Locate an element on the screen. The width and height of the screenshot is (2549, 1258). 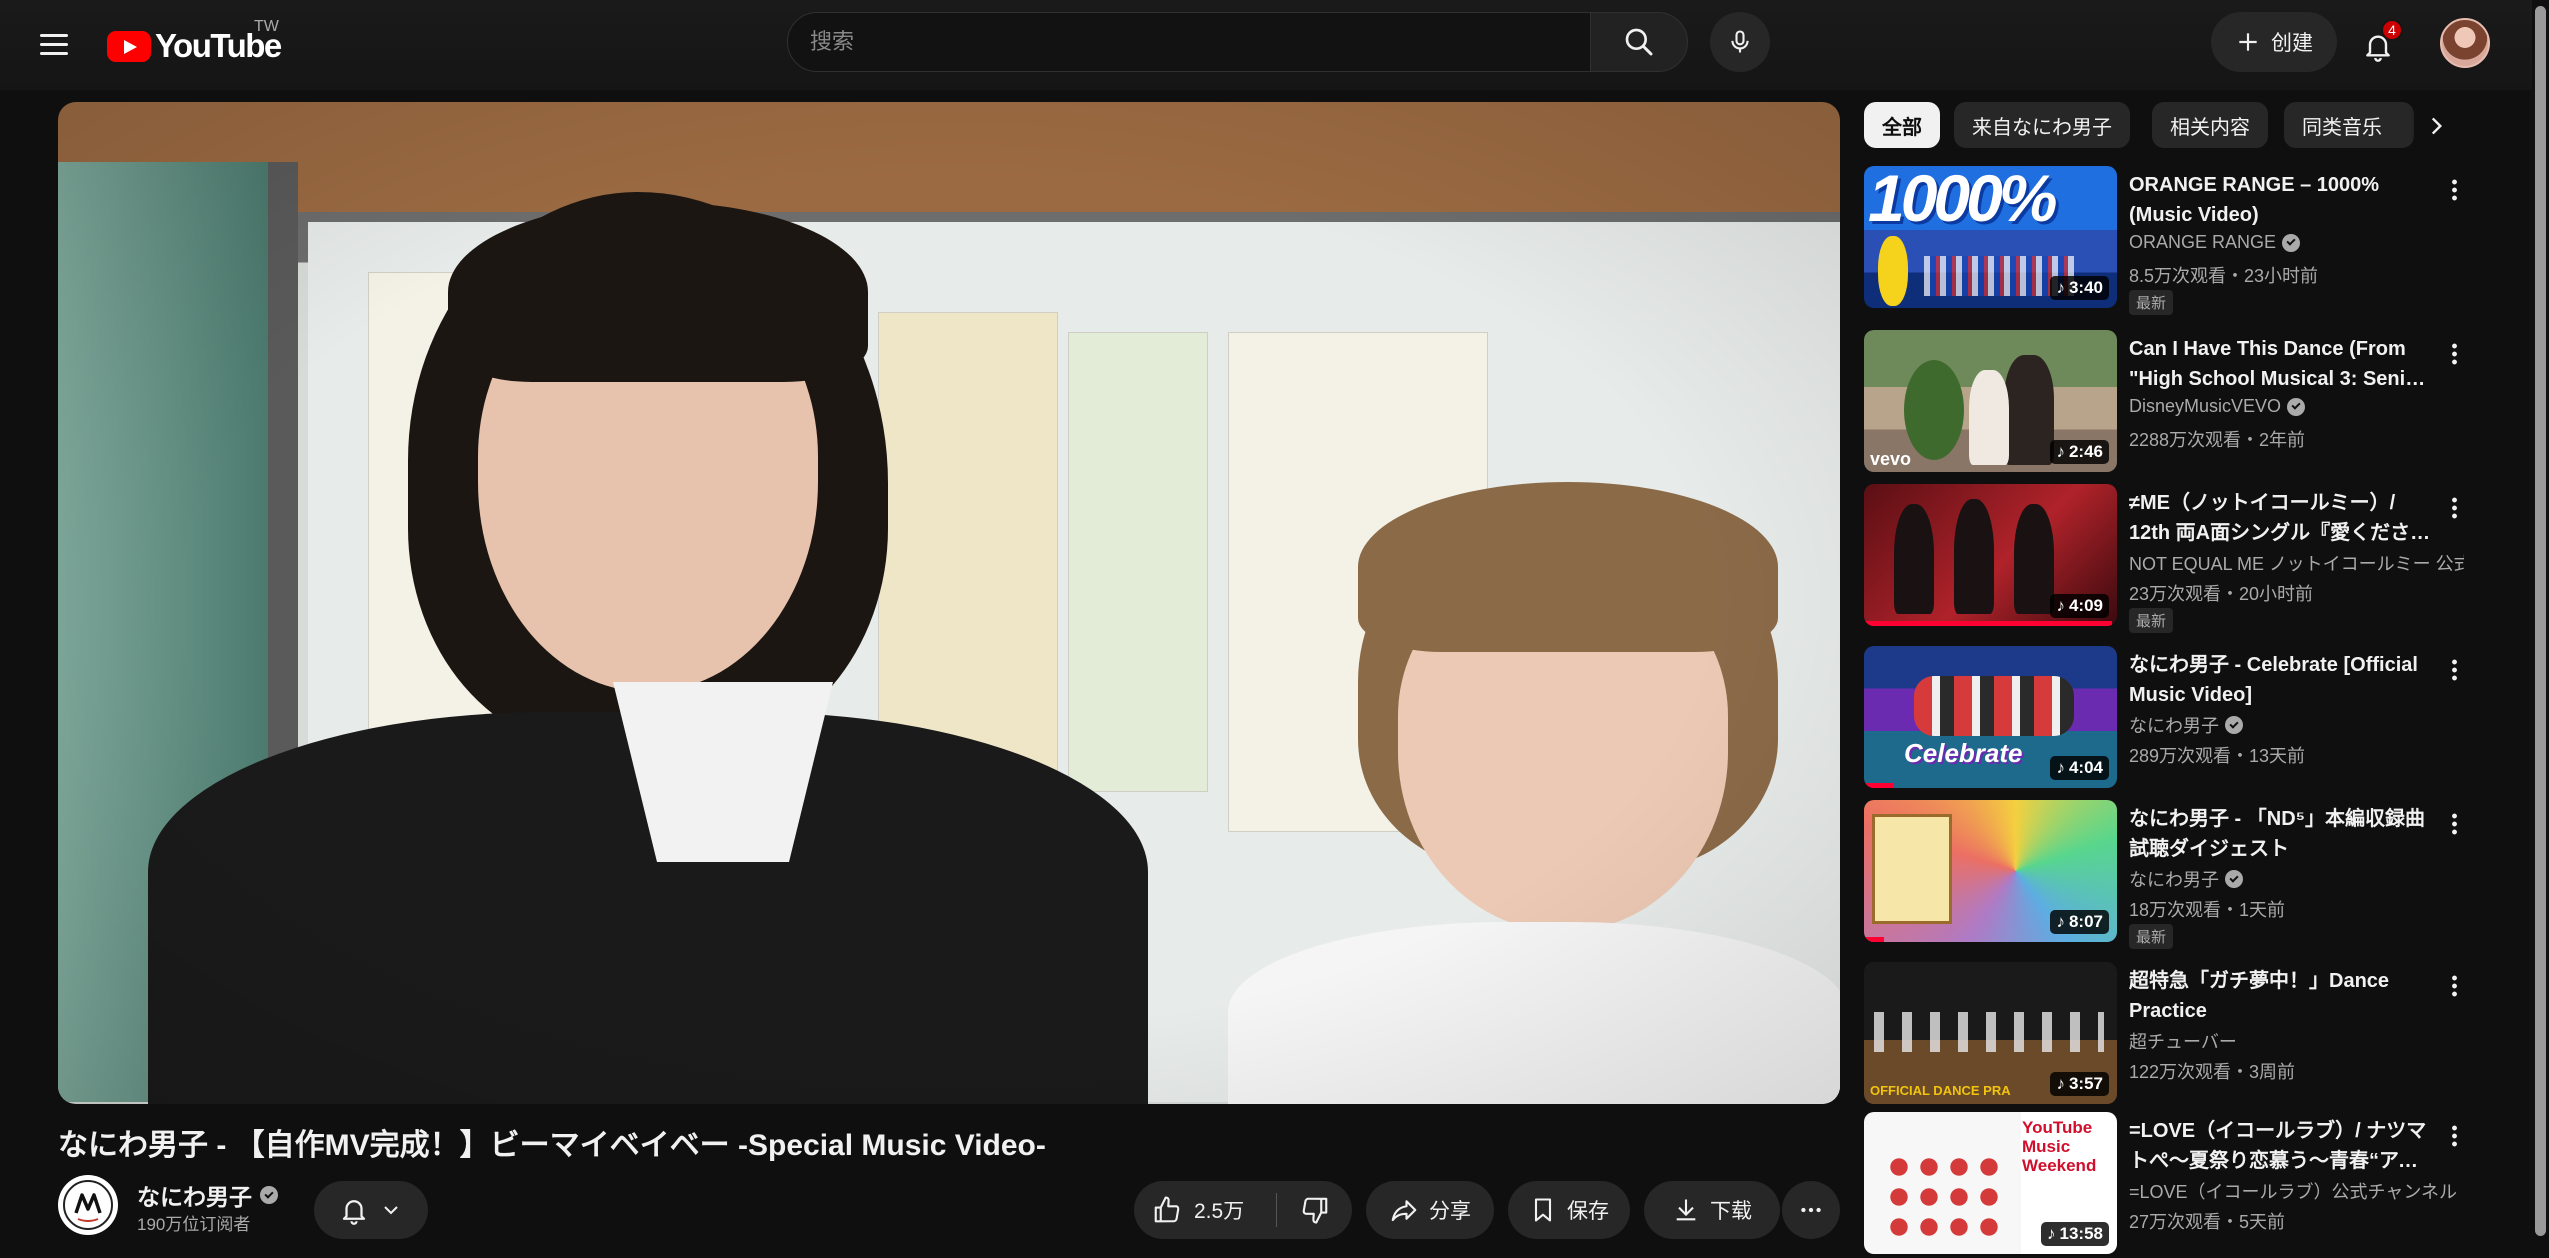
chip-related: 相关内容 is located at coordinates (2210, 125).